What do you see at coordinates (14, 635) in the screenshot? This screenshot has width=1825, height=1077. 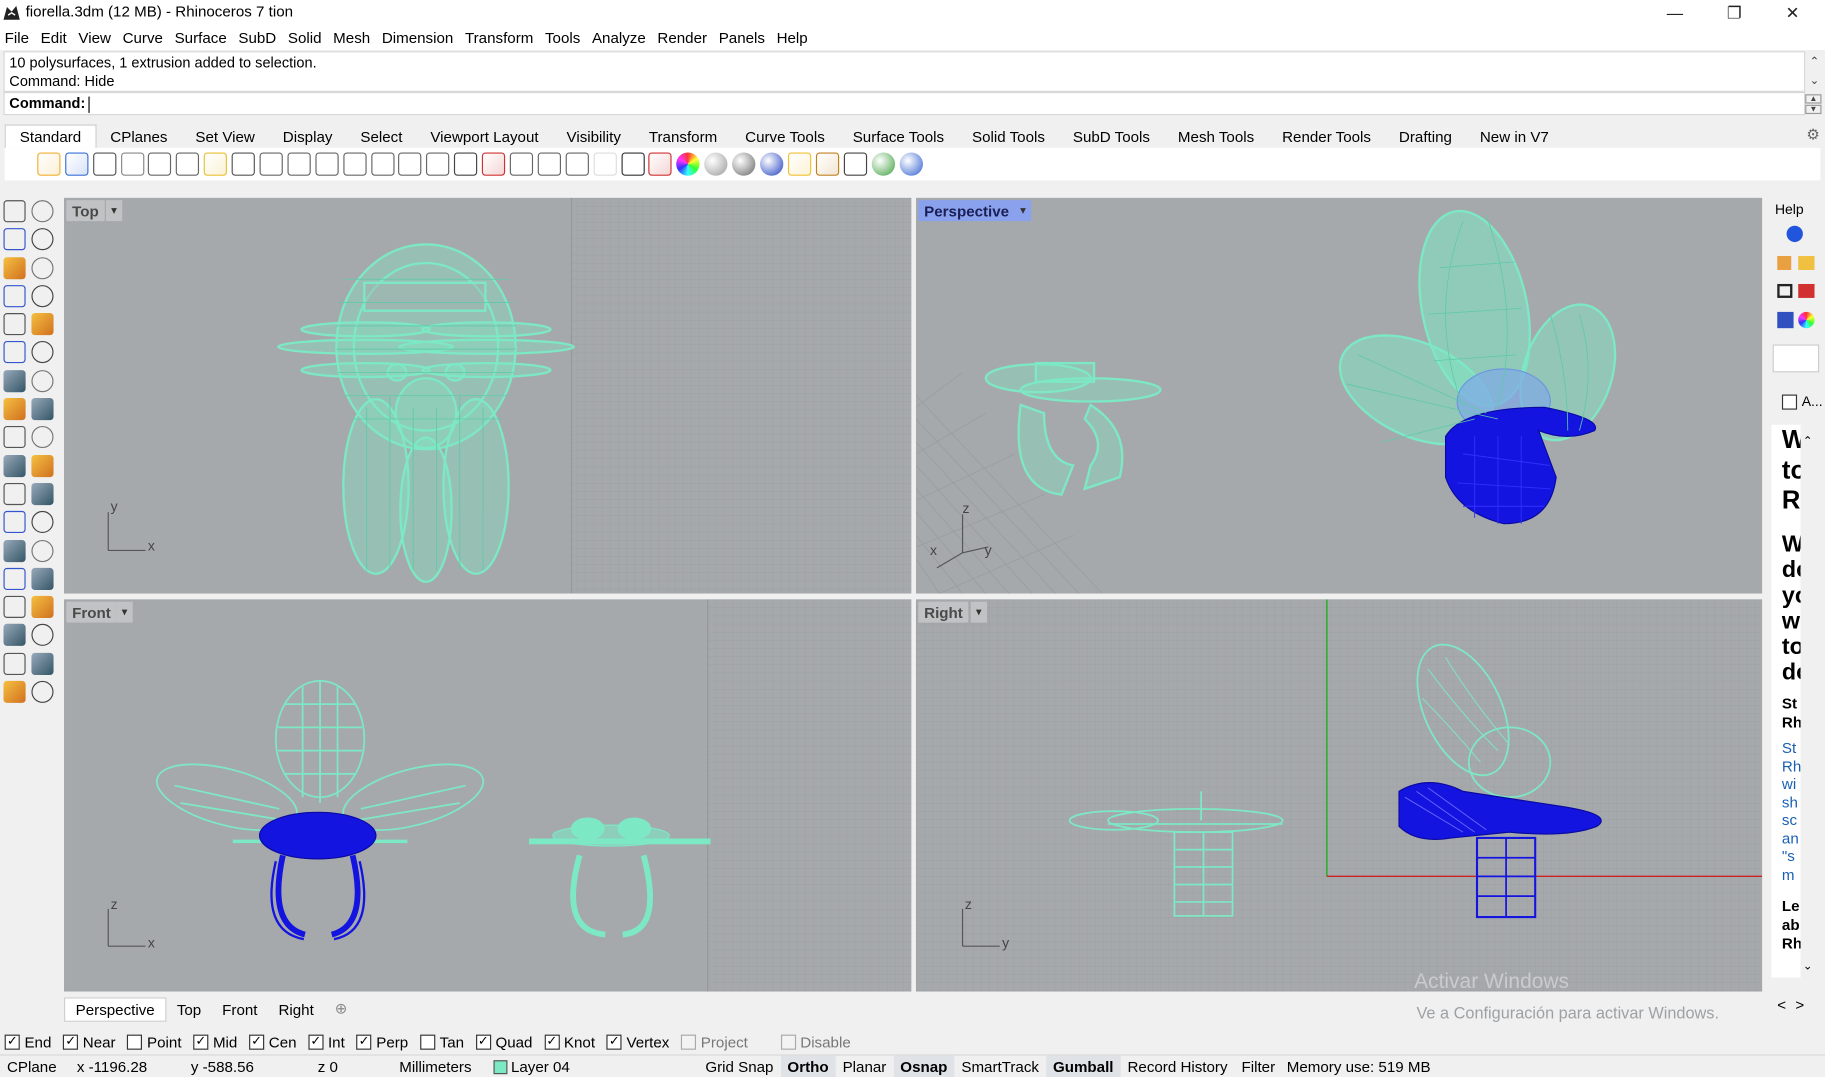 I see `array-icon` at bounding box center [14, 635].